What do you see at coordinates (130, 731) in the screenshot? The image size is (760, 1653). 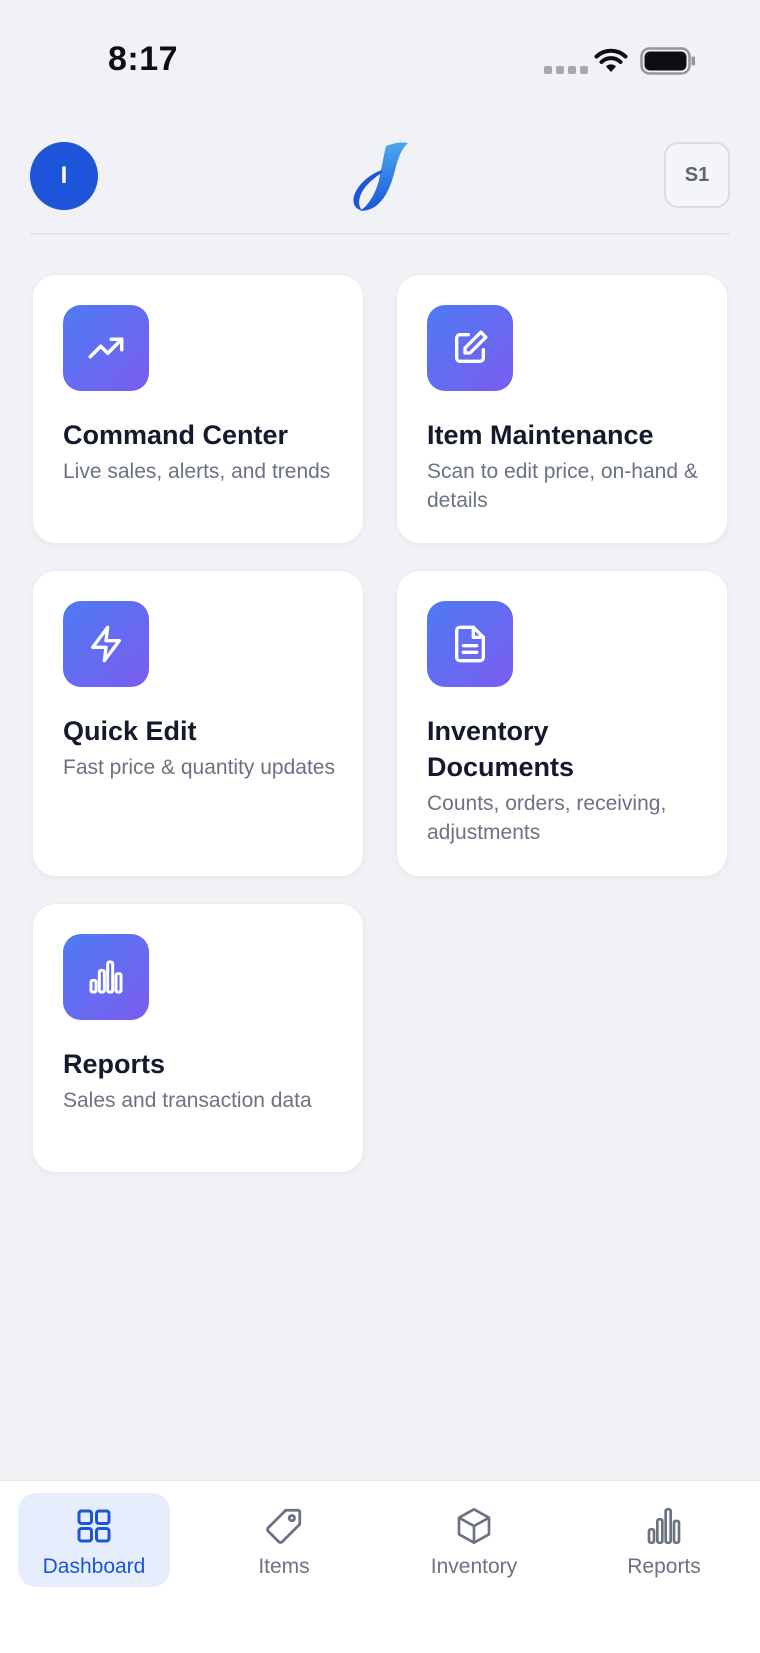 I see `card-title: Quick Edit` at bounding box center [130, 731].